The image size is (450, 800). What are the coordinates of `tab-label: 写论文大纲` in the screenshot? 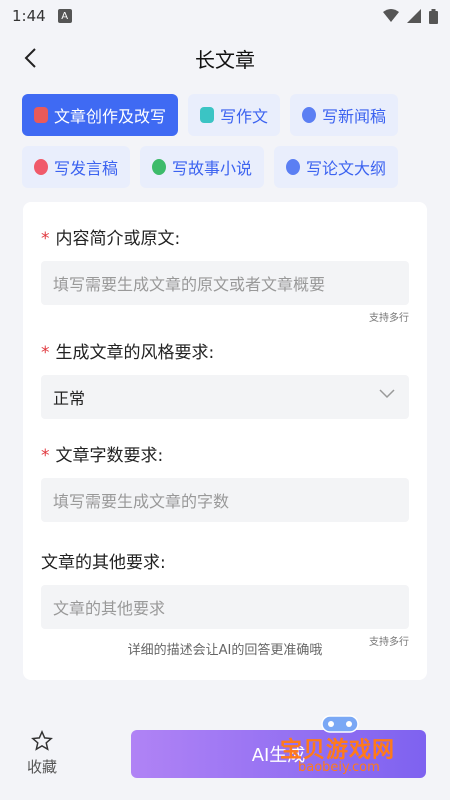 It's located at (345, 168).